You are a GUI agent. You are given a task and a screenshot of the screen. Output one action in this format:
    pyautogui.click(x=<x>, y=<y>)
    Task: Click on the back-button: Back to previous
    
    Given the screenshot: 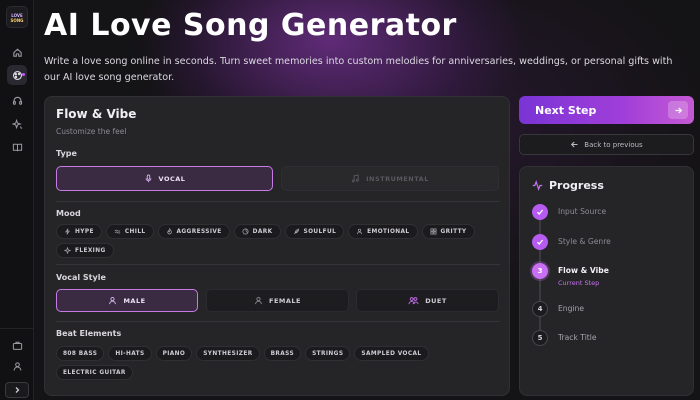 What is the action you would take?
    pyautogui.click(x=606, y=144)
    